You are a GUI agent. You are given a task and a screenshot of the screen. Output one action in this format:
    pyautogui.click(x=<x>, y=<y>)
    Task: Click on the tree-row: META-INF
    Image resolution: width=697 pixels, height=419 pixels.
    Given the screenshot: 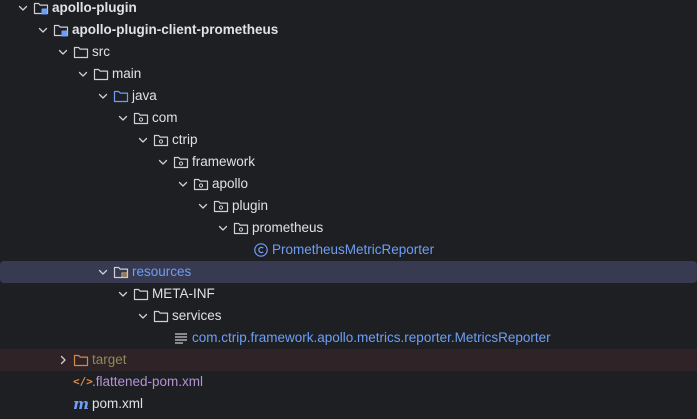 What is the action you would take?
    pyautogui.click(x=348, y=294)
    